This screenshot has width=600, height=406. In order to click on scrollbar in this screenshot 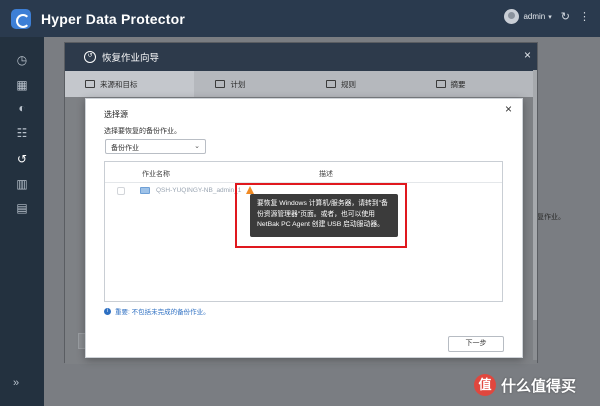, I will do `click(535, 215)`.